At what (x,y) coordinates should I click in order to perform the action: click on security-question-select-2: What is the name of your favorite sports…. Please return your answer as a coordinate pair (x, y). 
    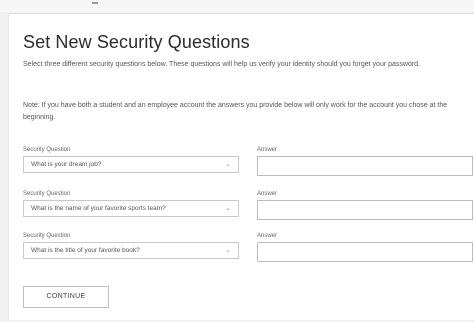
    Looking at the image, I should click on (131, 208).